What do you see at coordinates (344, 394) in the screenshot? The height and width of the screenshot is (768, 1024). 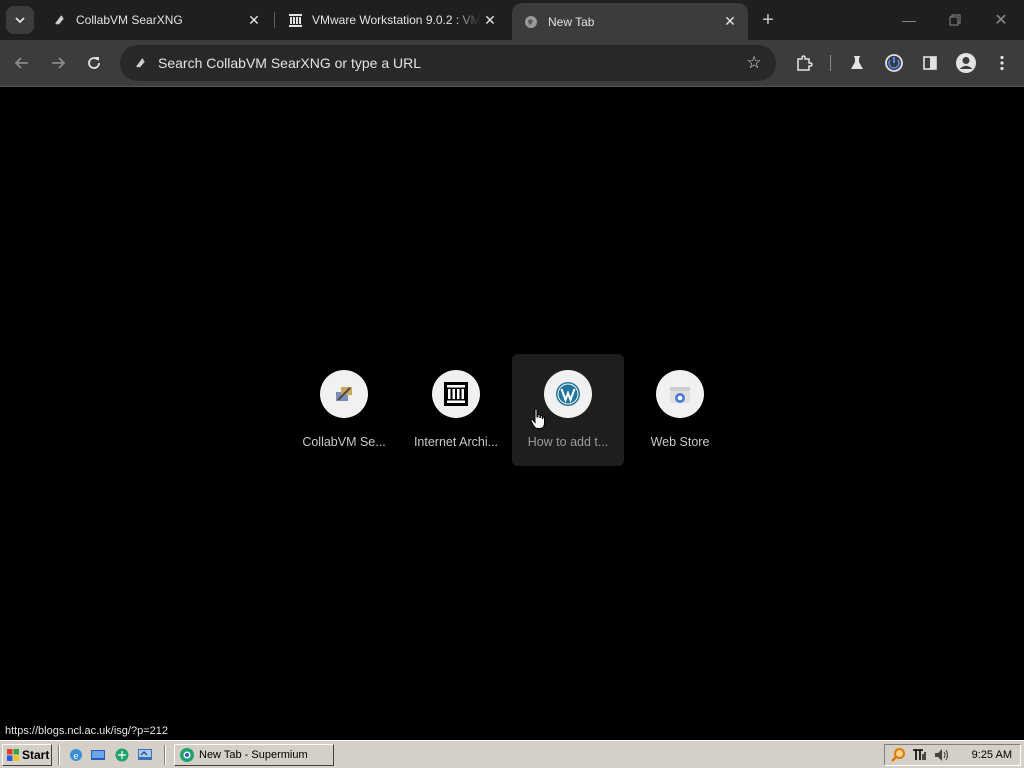 I see `collabvm-icon` at bounding box center [344, 394].